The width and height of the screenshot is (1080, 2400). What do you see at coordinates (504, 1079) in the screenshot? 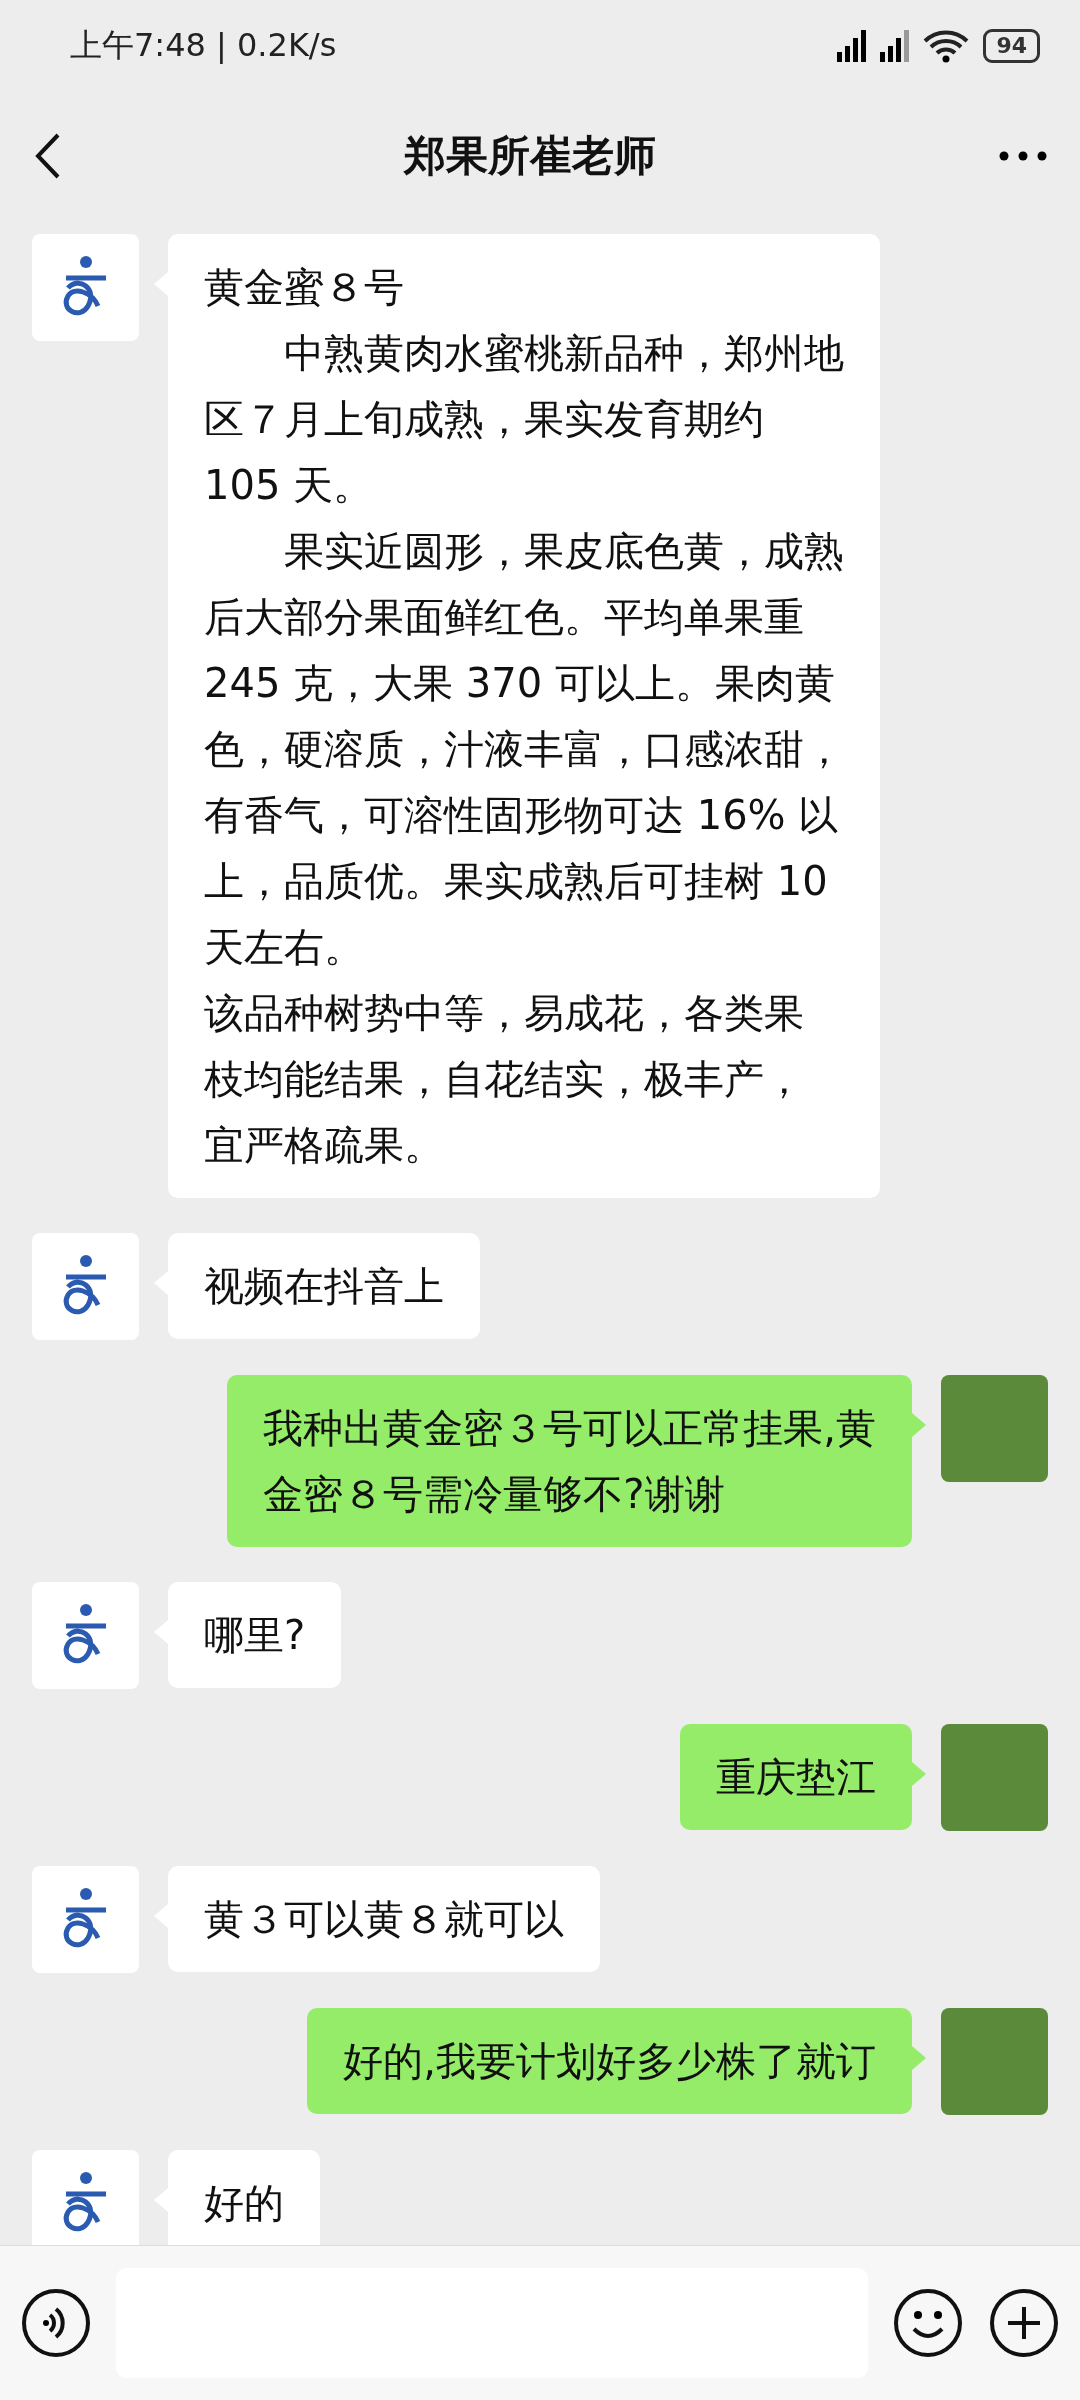
I see `message-text: 枝均能结果，自花结实，极丰产，` at bounding box center [504, 1079].